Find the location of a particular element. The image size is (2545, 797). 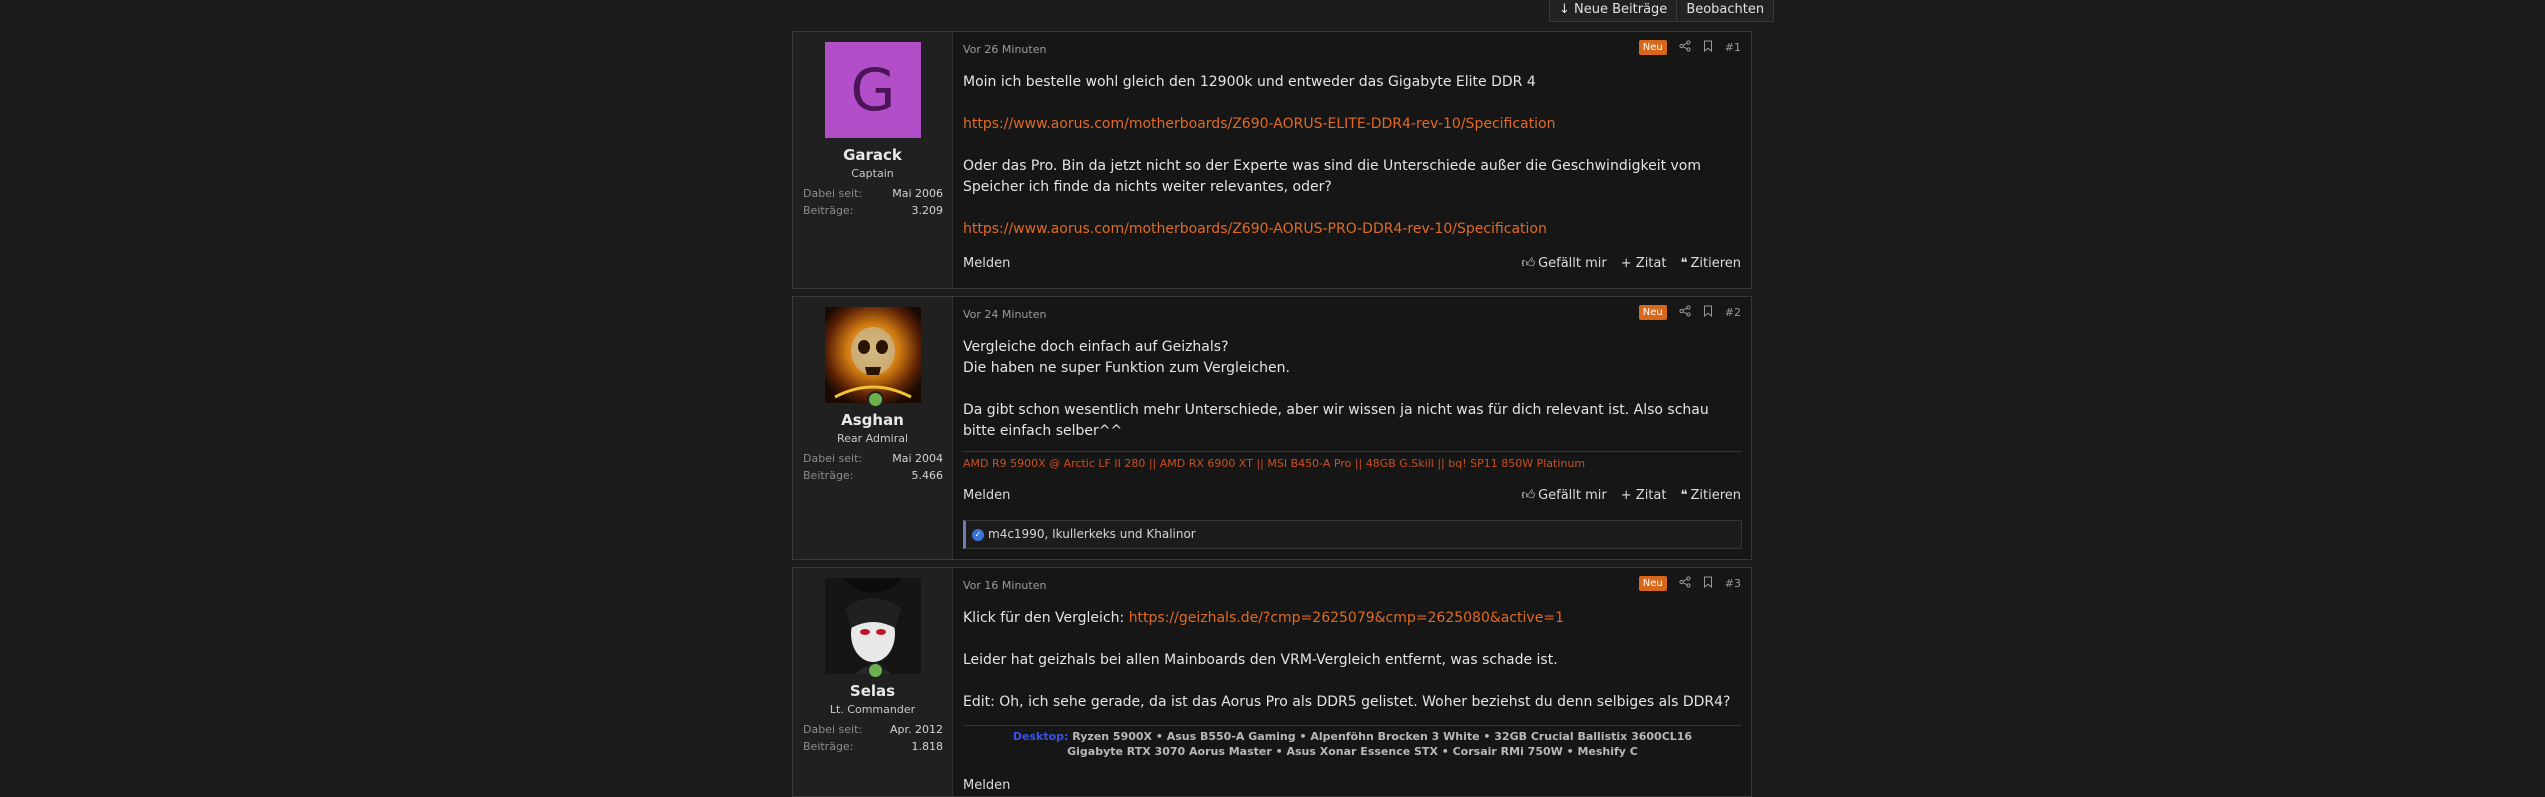

post-count: Beiträge: 1.818 is located at coordinates (873, 746).